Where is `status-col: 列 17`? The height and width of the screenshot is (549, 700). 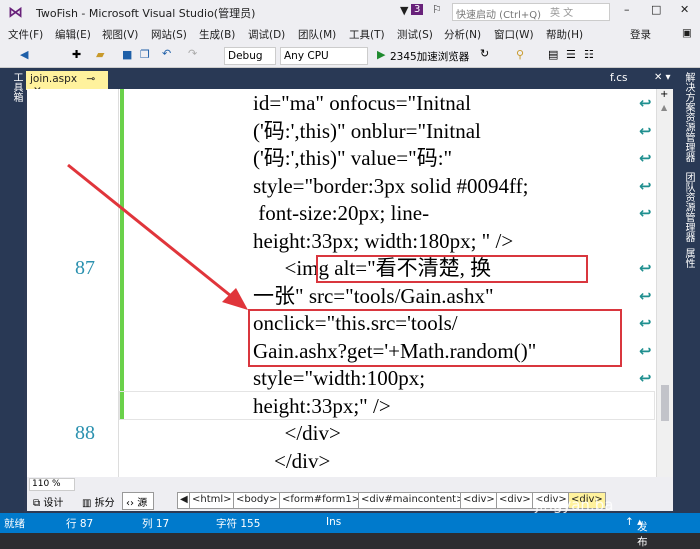
status-col: 列 17 is located at coordinates (156, 524).